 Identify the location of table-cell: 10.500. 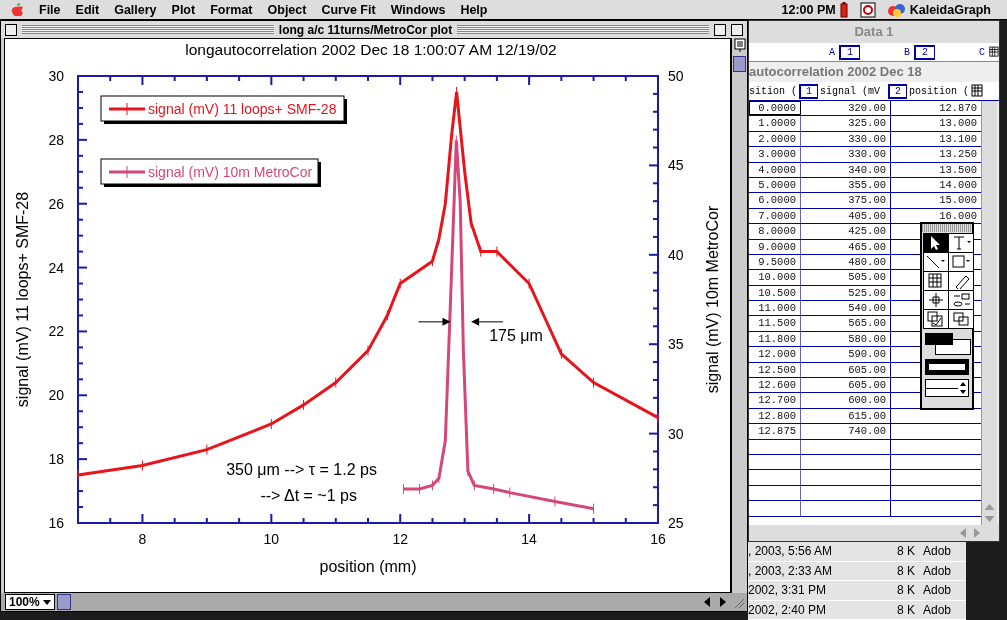
(775, 293).